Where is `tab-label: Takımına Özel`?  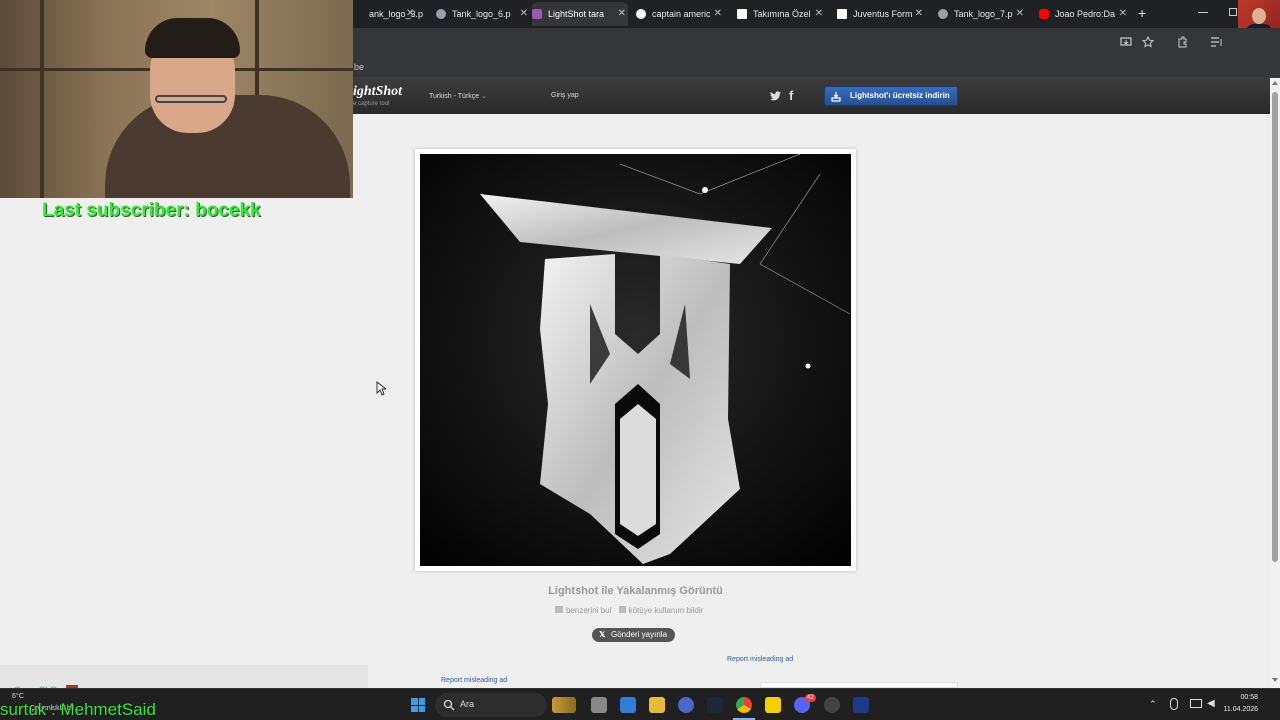 tab-label: Takımına Özel is located at coordinates (782, 14).